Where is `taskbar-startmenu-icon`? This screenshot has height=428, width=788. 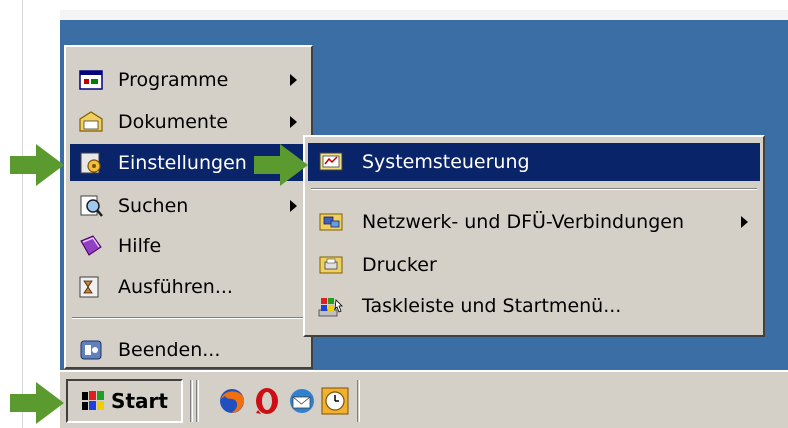
taskbar-startmenu-icon is located at coordinates (331, 306).